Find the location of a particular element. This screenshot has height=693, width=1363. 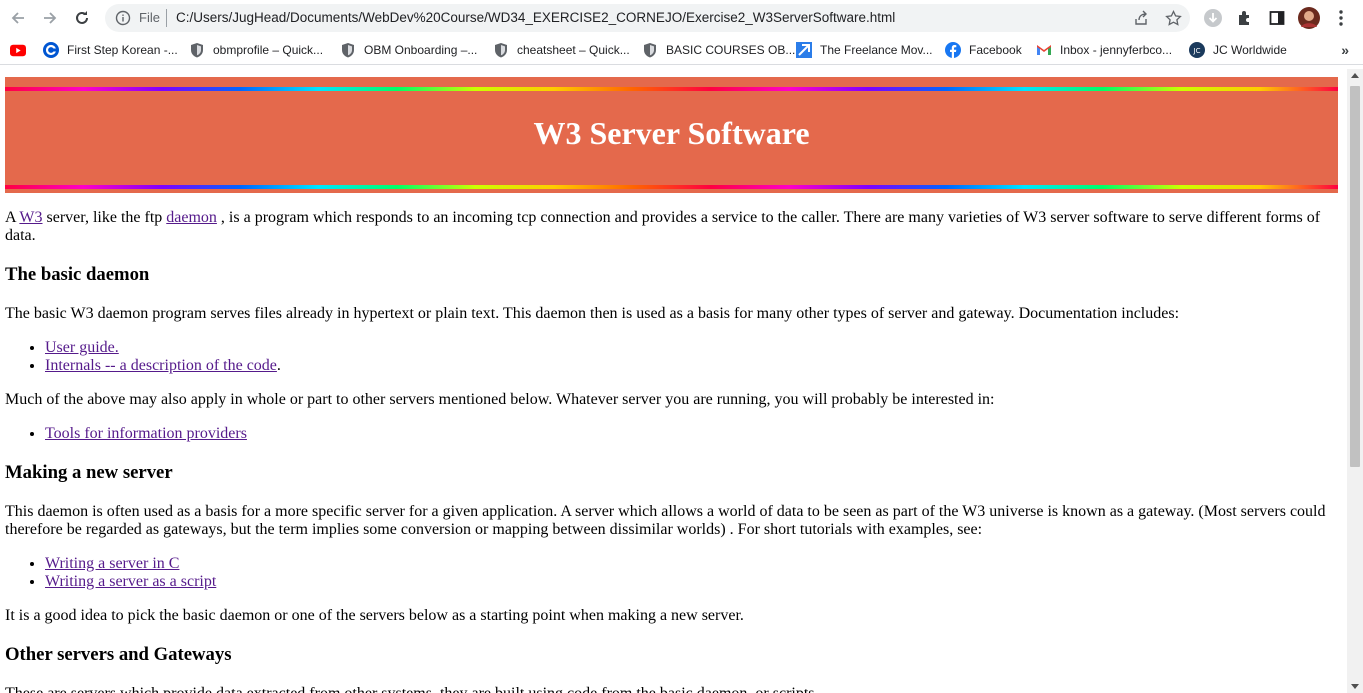

rainbow-rule-top is located at coordinates (671, 89).